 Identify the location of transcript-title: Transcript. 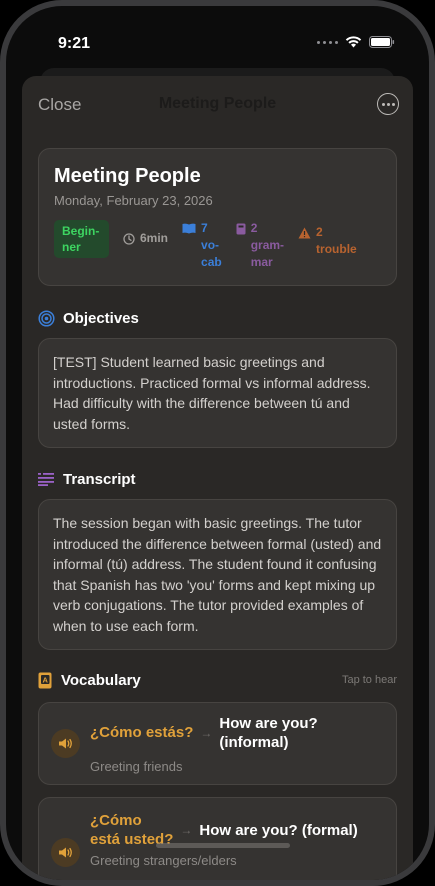
(99, 479).